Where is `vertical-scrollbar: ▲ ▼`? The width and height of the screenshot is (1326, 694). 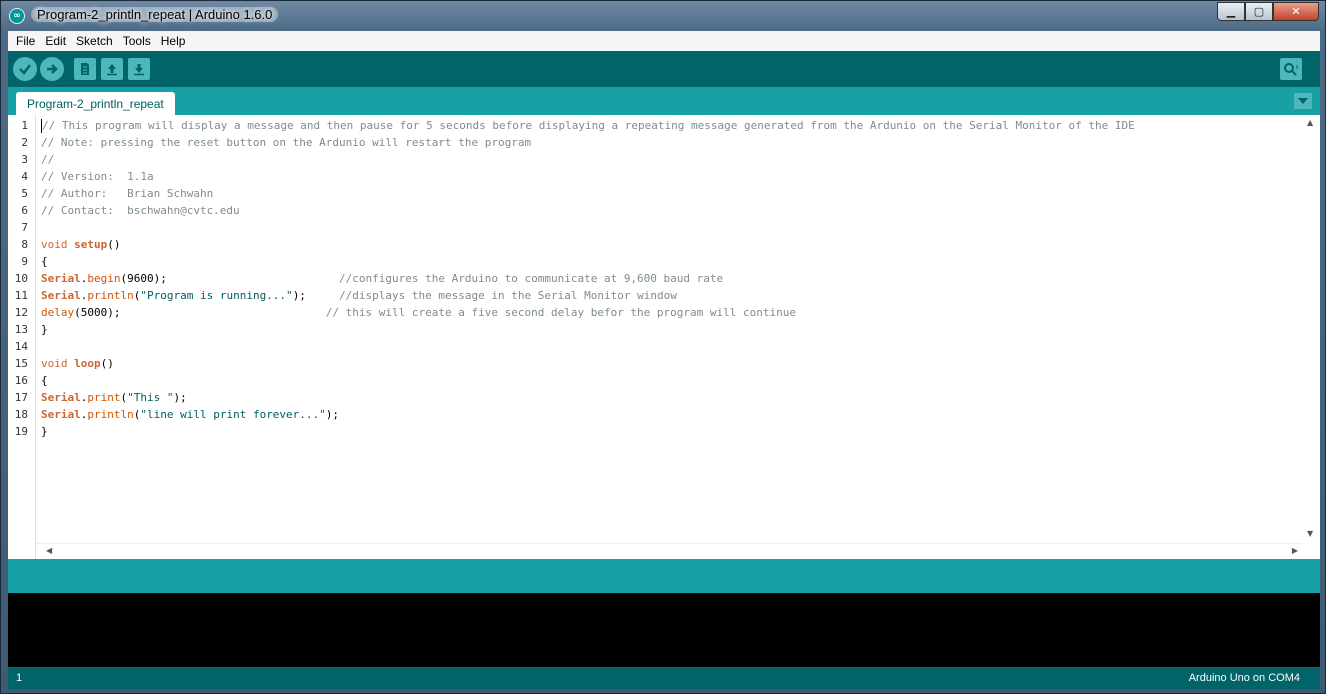
vertical-scrollbar: ▲ ▼ is located at coordinates (1311, 329).